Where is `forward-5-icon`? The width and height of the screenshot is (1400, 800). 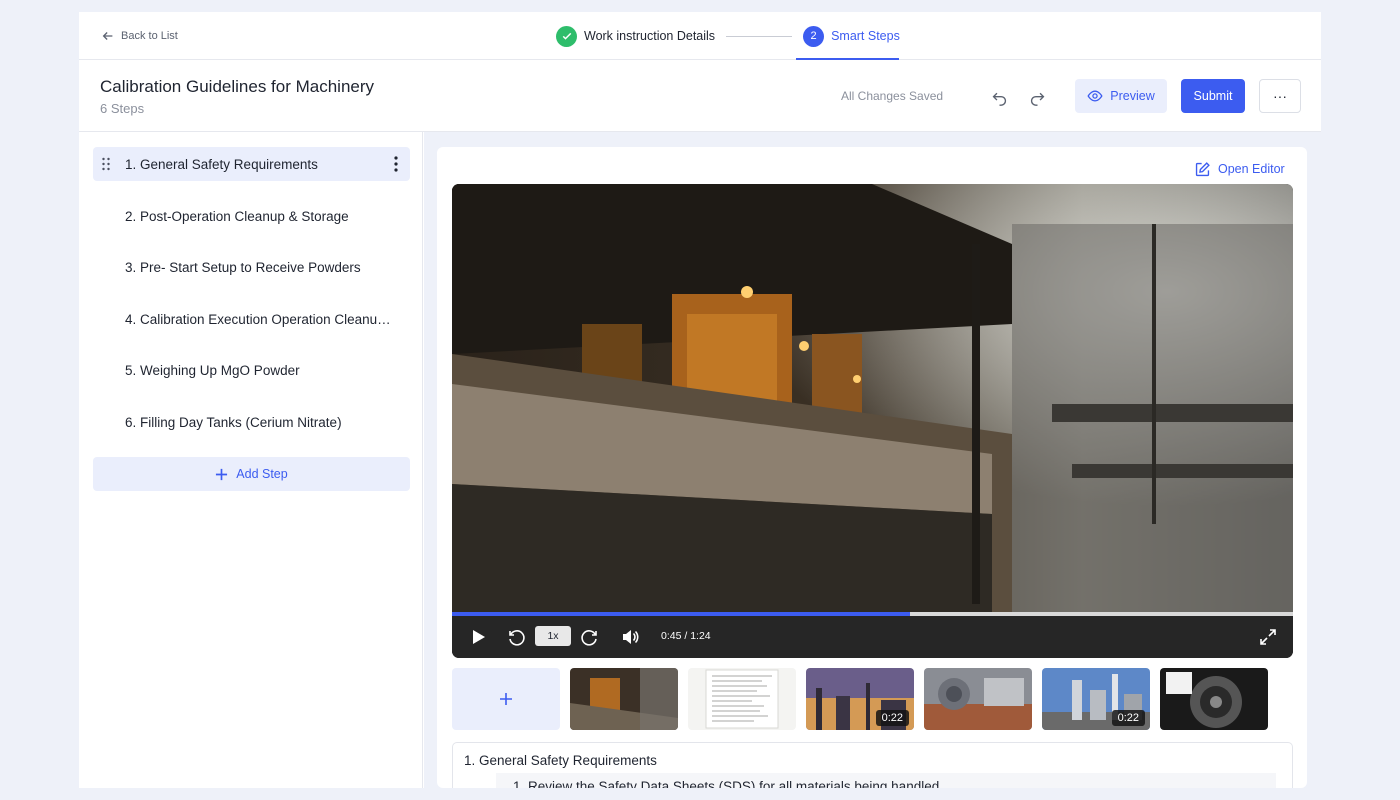
forward-5-icon is located at coordinates (589, 638).